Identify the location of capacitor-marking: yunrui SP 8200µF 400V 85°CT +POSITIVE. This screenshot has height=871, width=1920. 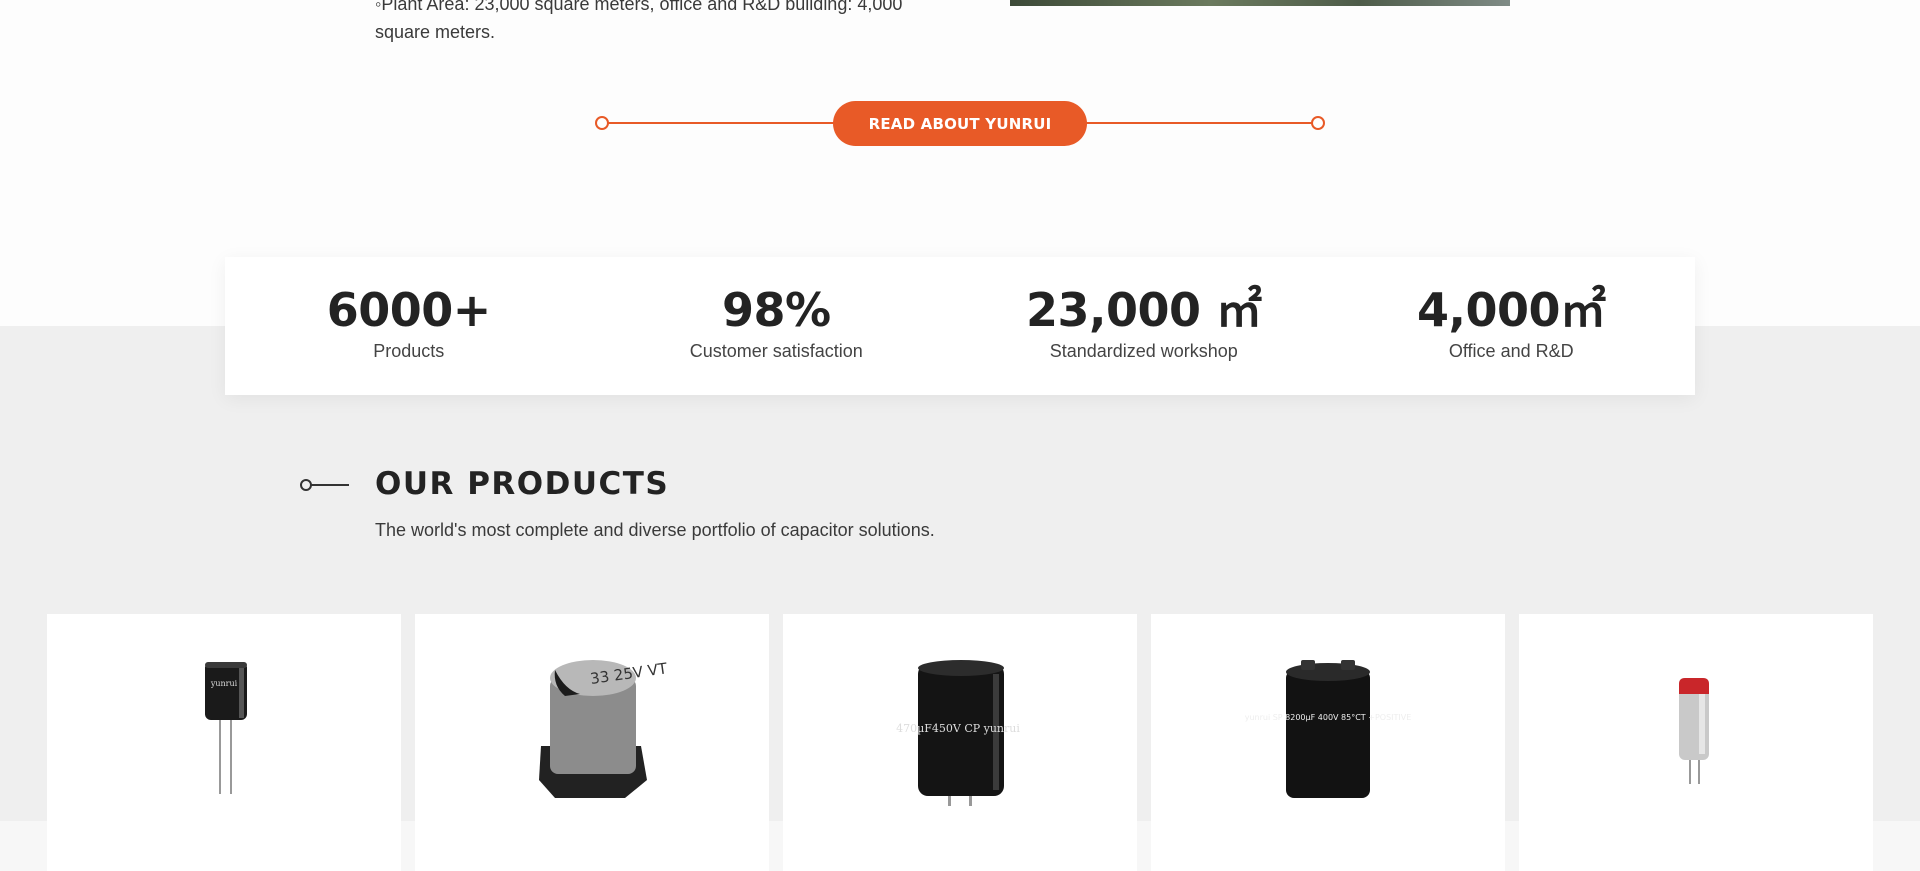
(1328, 717).